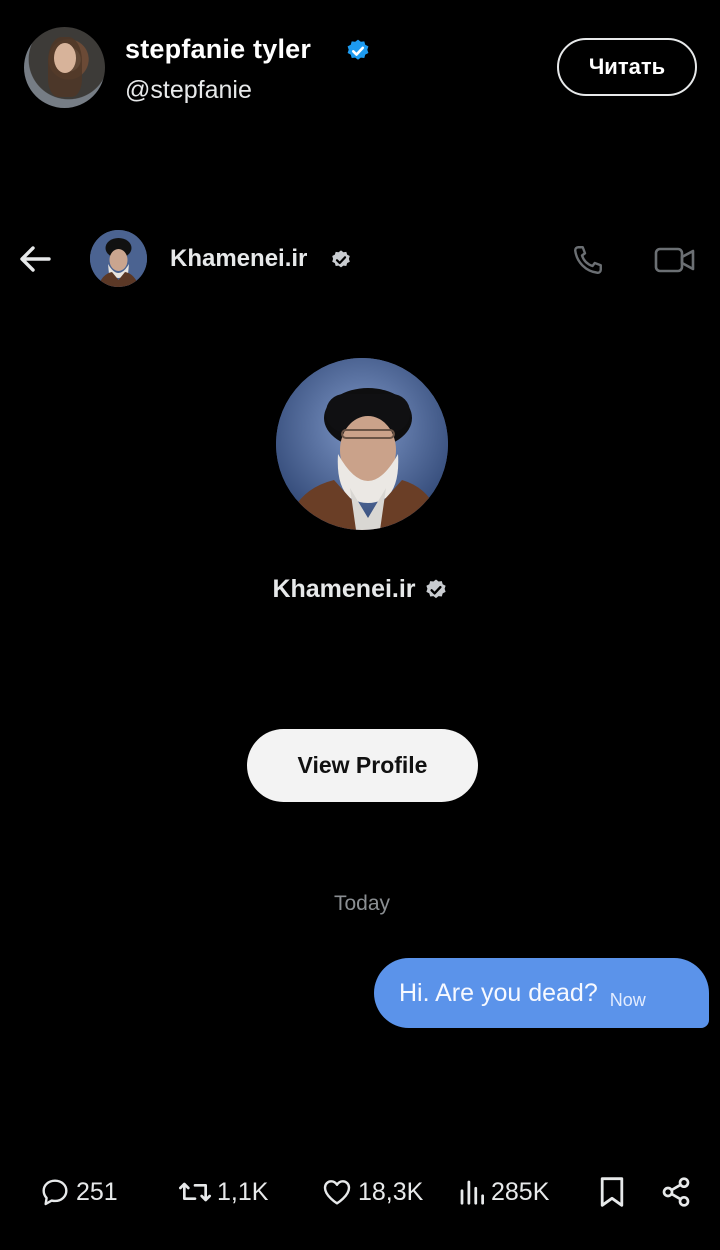 The image size is (720, 1250). I want to click on repost-icon, so click(194, 1192).